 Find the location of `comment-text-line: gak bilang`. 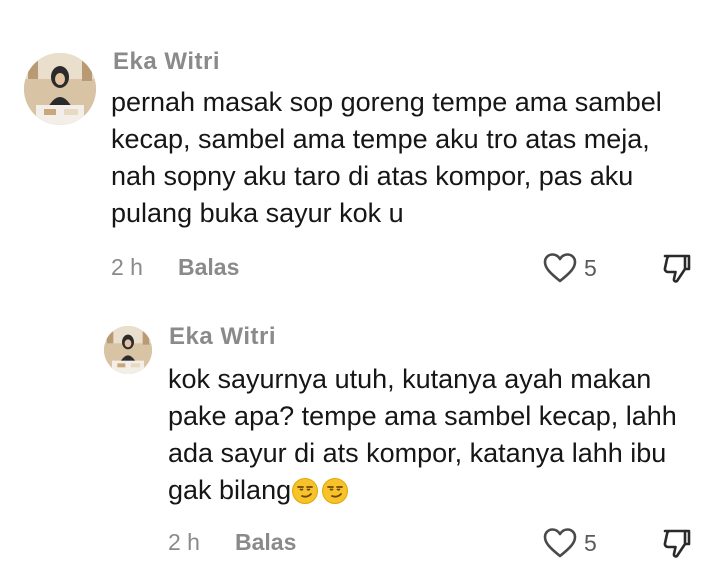

comment-text-line: gak bilang is located at coordinates (422, 490).